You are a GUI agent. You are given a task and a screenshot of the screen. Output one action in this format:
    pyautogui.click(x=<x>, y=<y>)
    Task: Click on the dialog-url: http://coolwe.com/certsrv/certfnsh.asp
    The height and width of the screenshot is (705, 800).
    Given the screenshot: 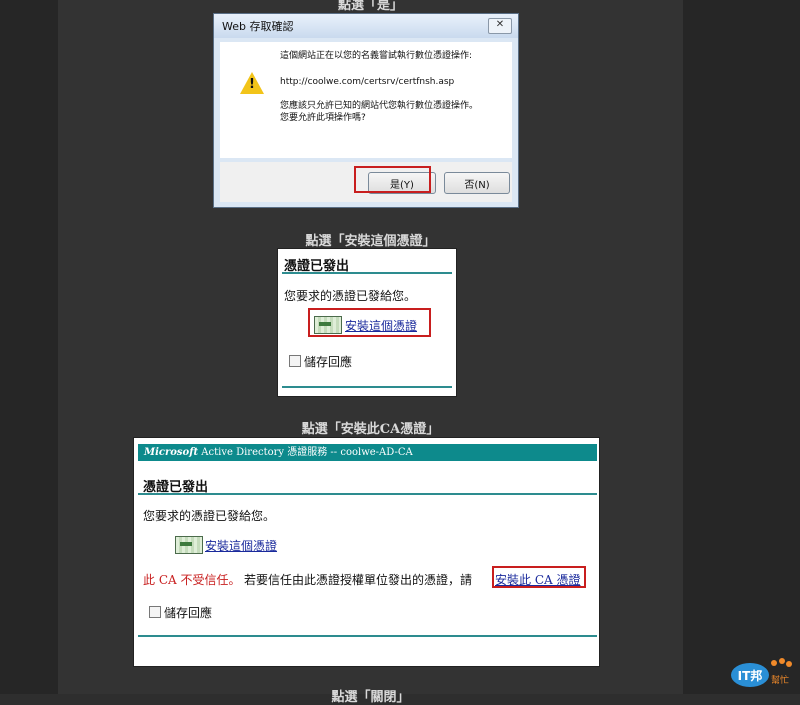 What is the action you would take?
    pyautogui.click(x=367, y=82)
    